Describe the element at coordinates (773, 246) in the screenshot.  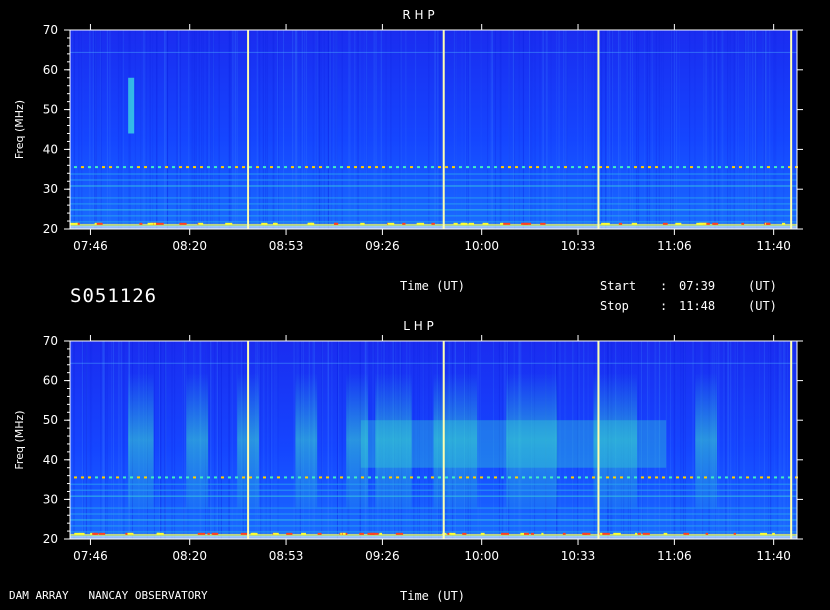
I see `x-tick-label: 11:40` at that location.